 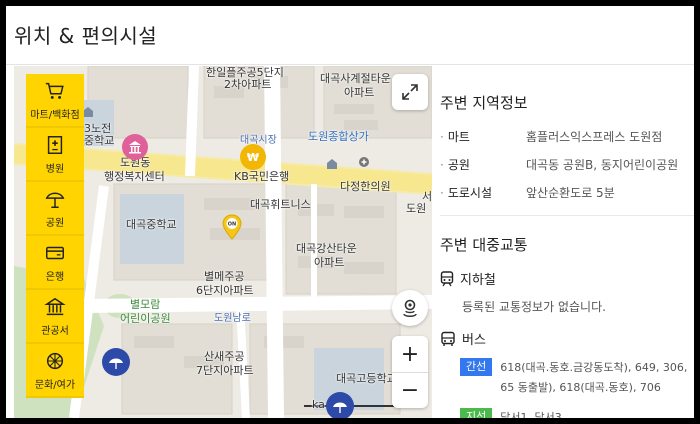 I want to click on map-label-park: 별모람, so click(x=145, y=304).